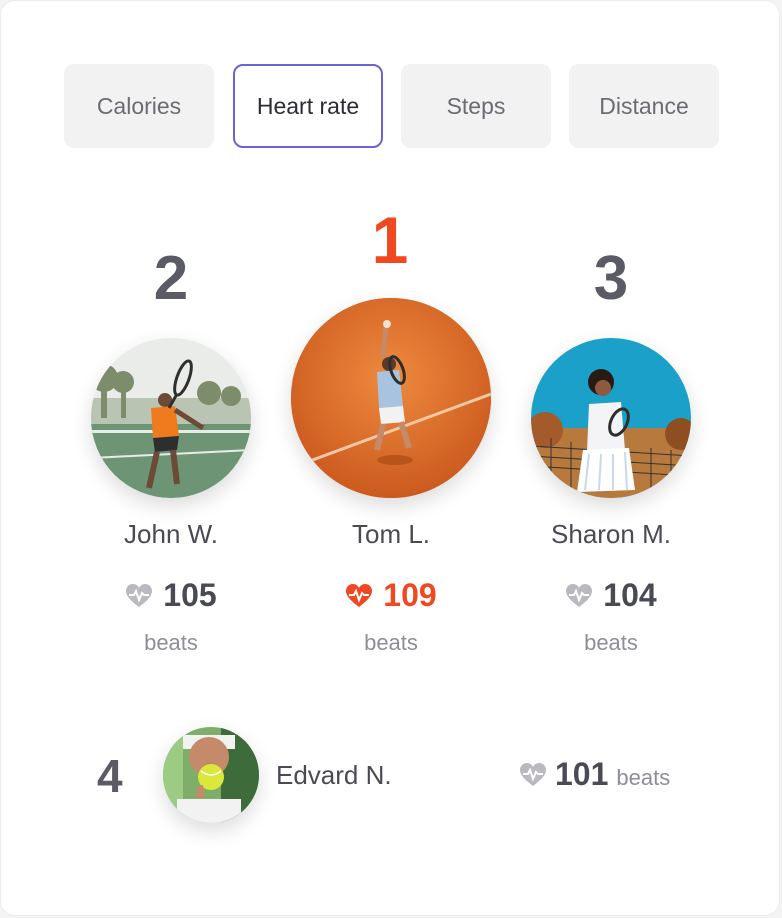 The image size is (782, 918). What do you see at coordinates (643, 777) in the screenshot?
I see `stat-unit: beats` at bounding box center [643, 777].